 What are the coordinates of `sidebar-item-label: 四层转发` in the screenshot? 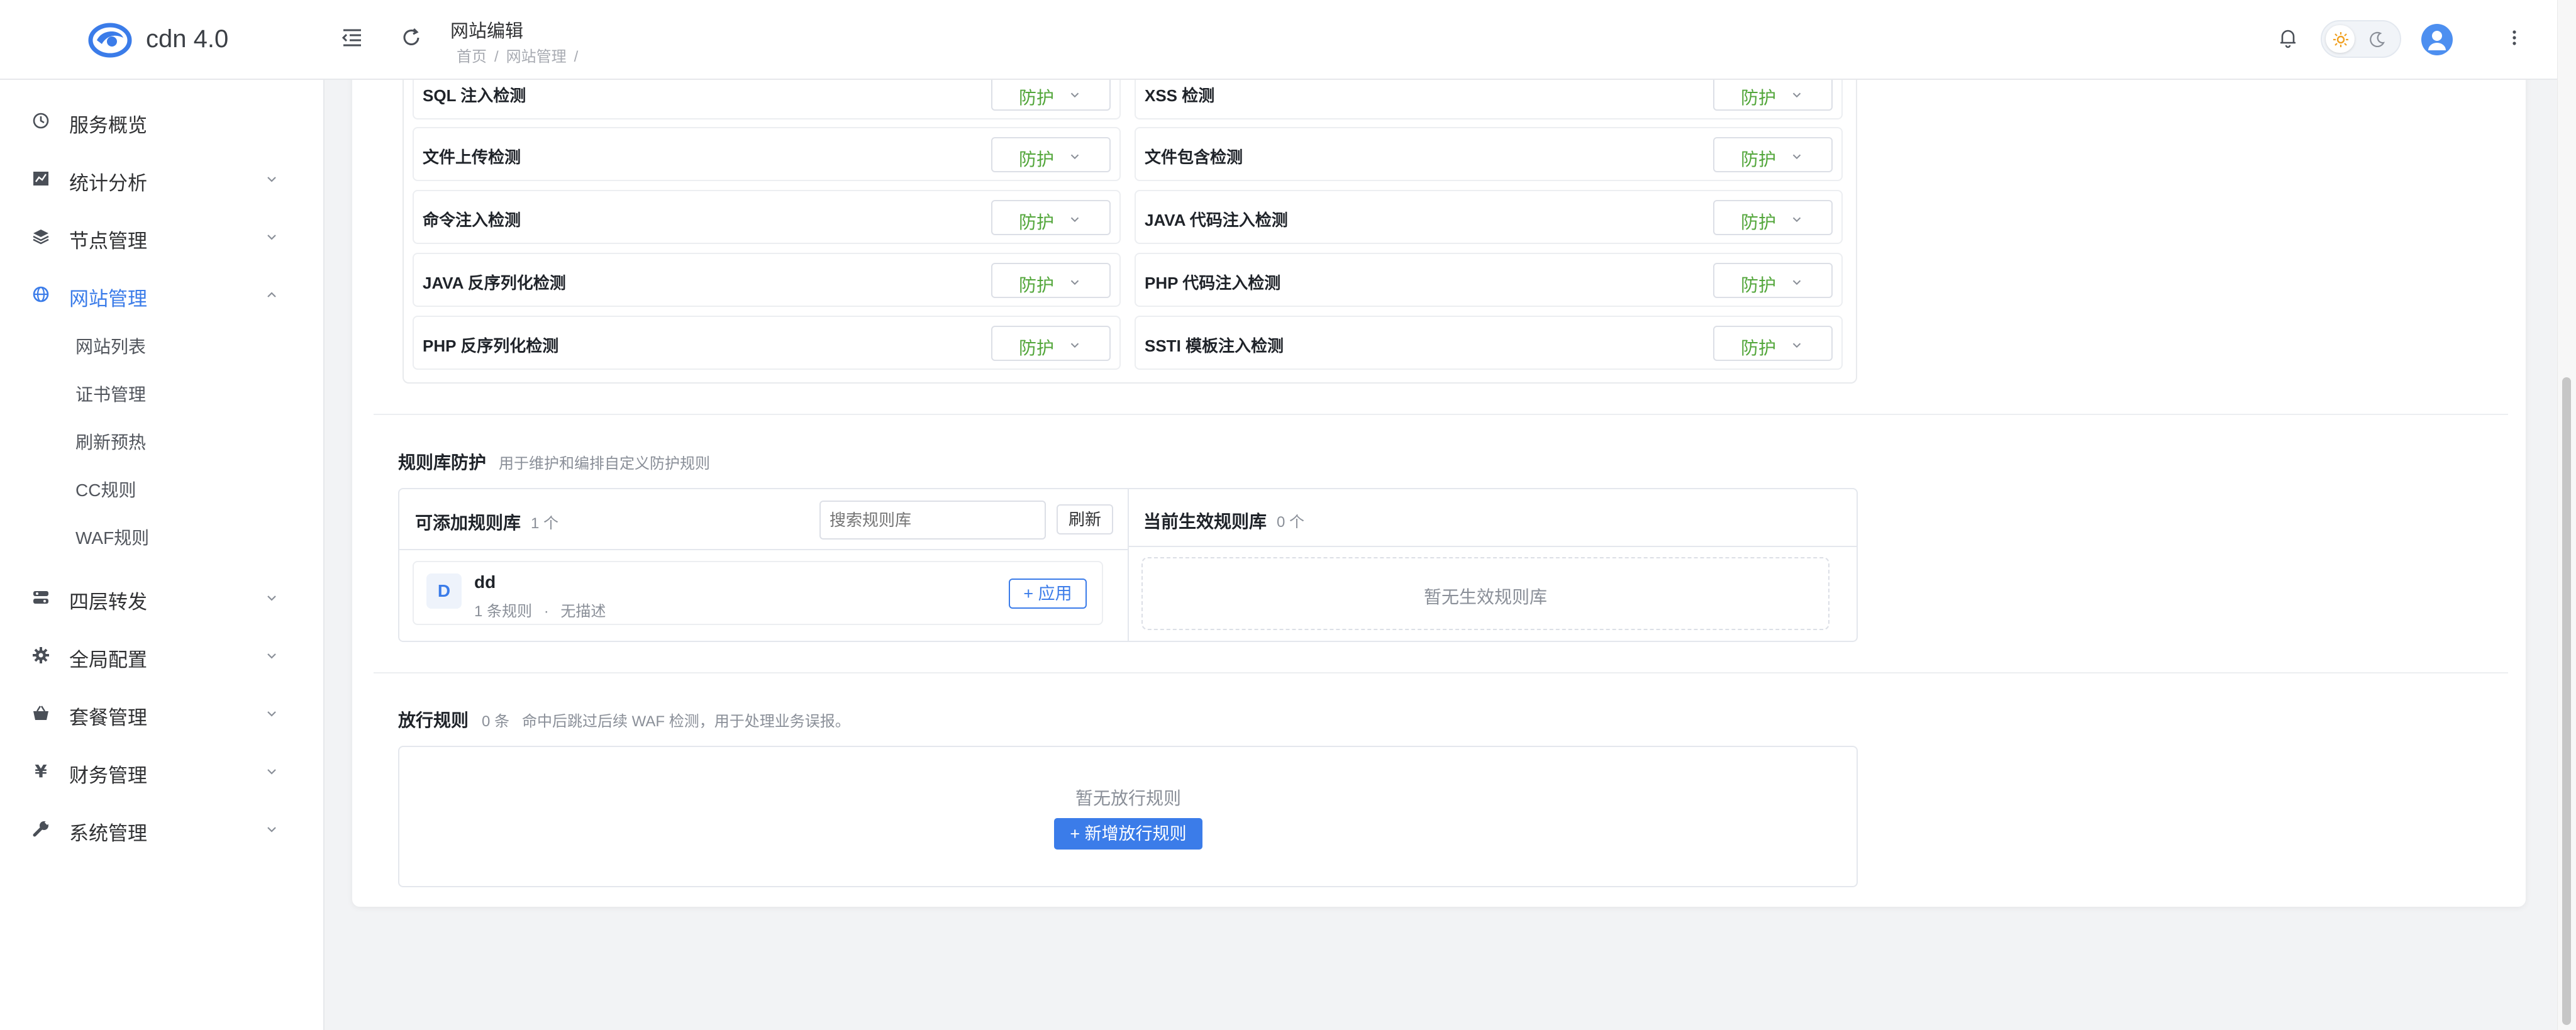 It's located at (108, 602).